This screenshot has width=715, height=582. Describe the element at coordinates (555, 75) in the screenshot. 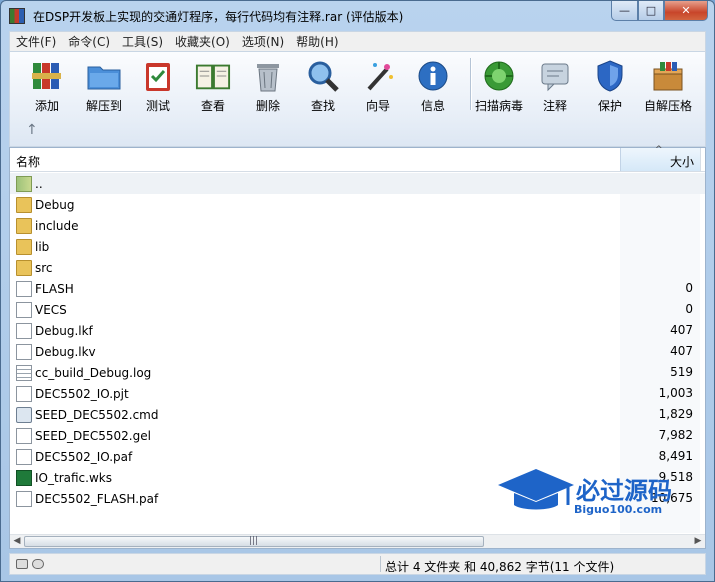

I see `comment-icon` at that location.